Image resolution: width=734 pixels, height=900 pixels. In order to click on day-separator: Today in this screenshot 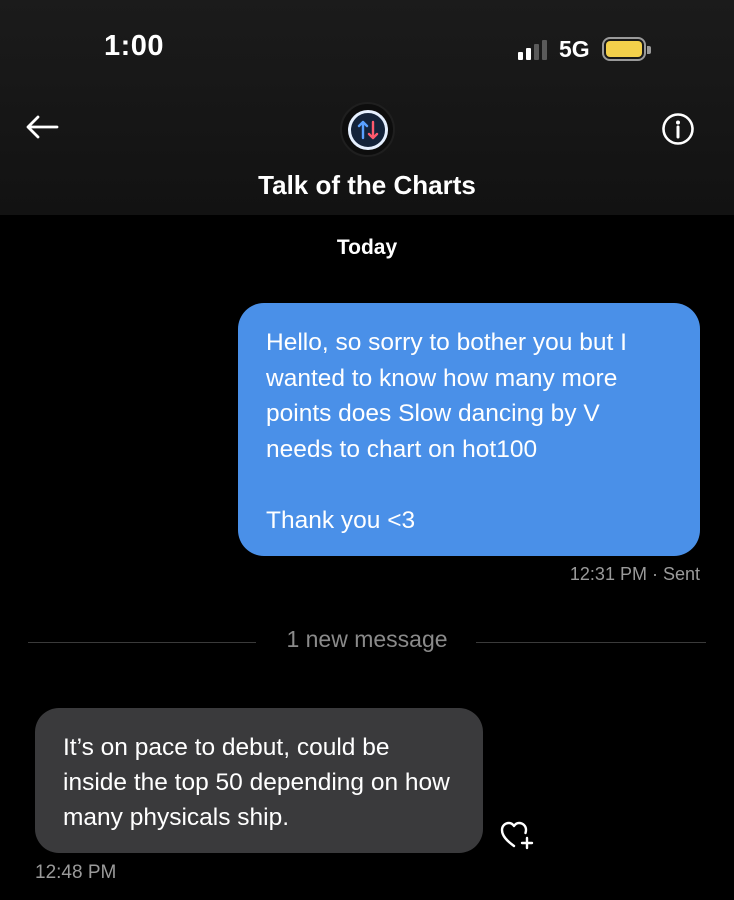, I will do `click(367, 247)`.